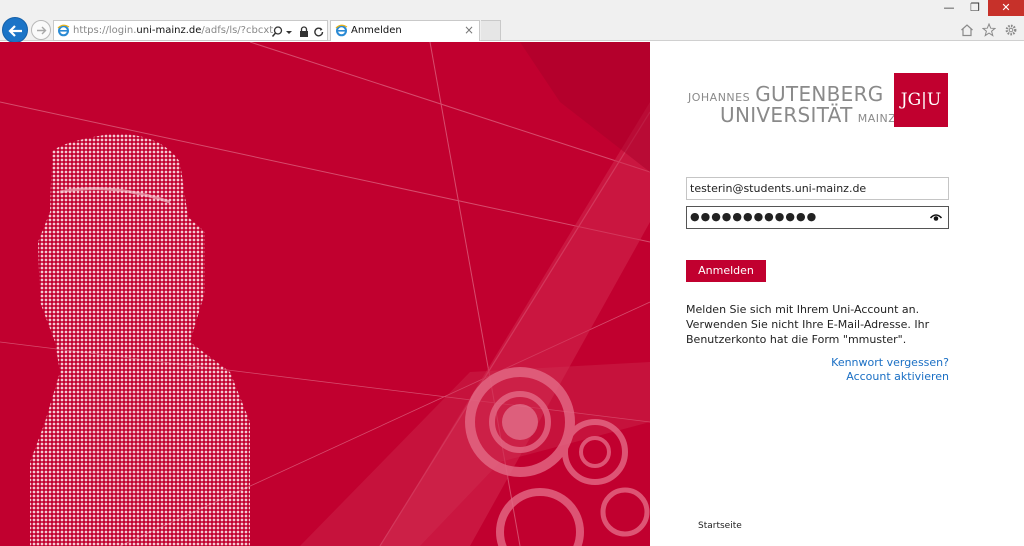  Describe the element at coordinates (277, 31) in the screenshot. I see `search-icon` at that location.